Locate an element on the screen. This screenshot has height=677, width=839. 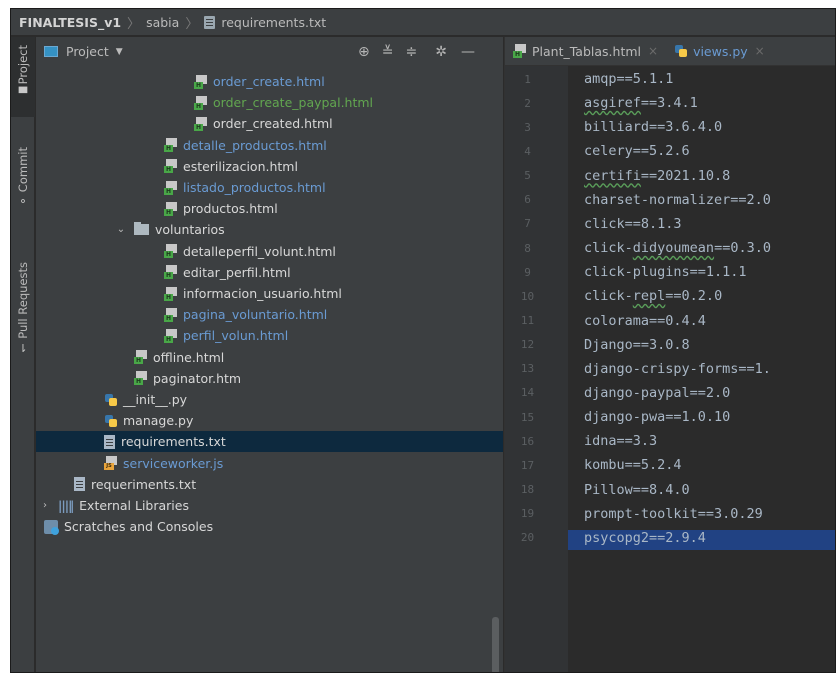
code-line: 8 click-didyoumean==0.3.0 is located at coordinates (670, 248).